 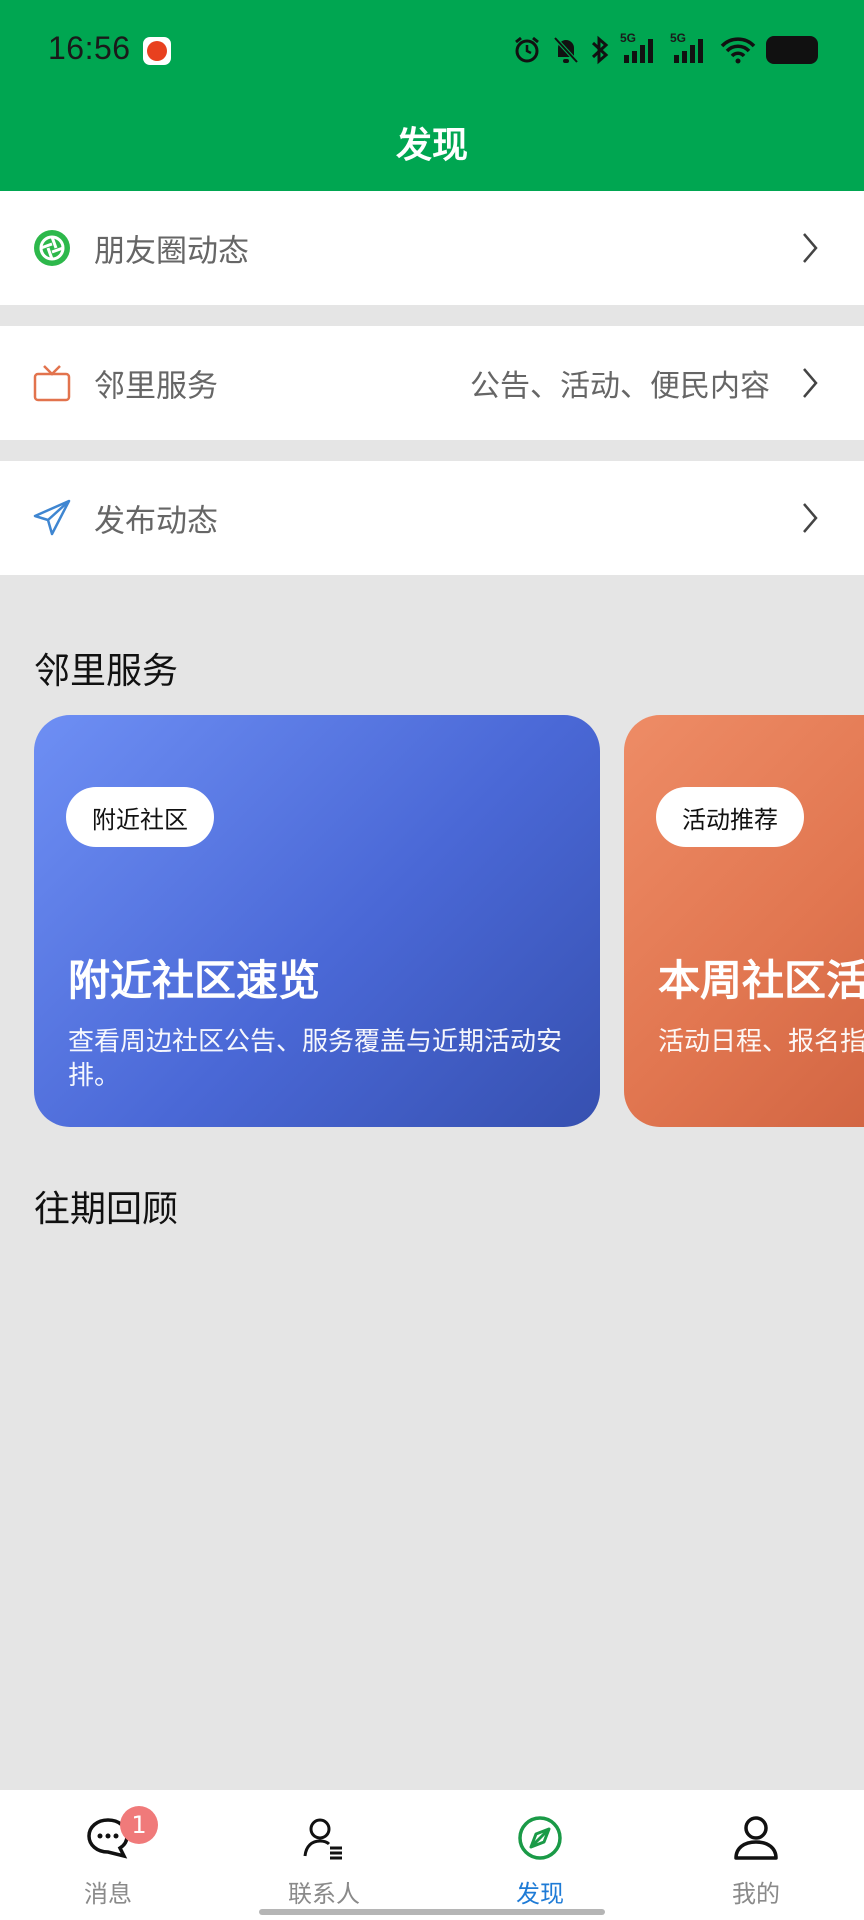 What do you see at coordinates (106, 1209) in the screenshot?
I see `section-title-review: 往期回顾` at bounding box center [106, 1209].